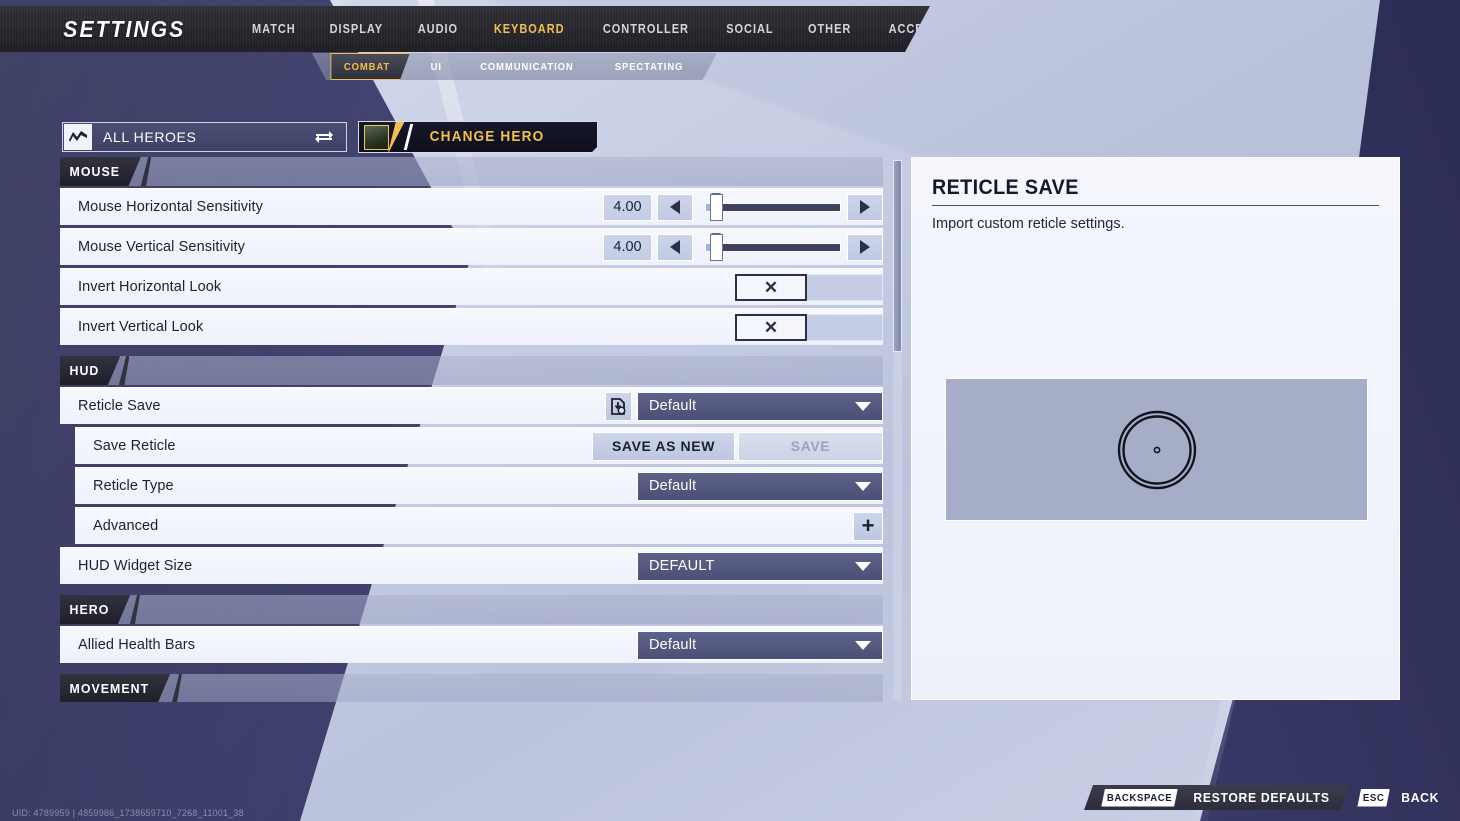 The image size is (1460, 821). I want to click on hero-filter-selector: ALL HEROES, so click(204, 137).